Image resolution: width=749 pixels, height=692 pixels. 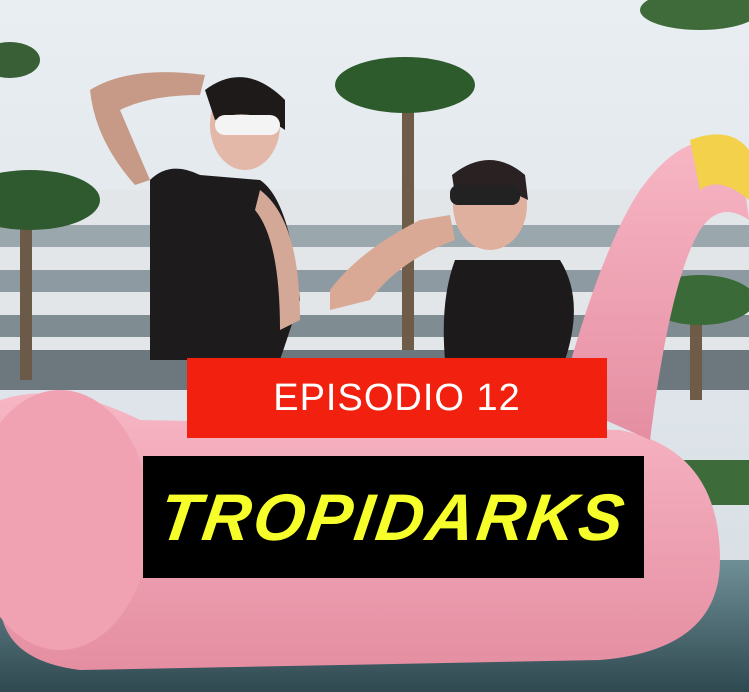 I want to click on show-title: TROPIDARKS, so click(x=393, y=517).